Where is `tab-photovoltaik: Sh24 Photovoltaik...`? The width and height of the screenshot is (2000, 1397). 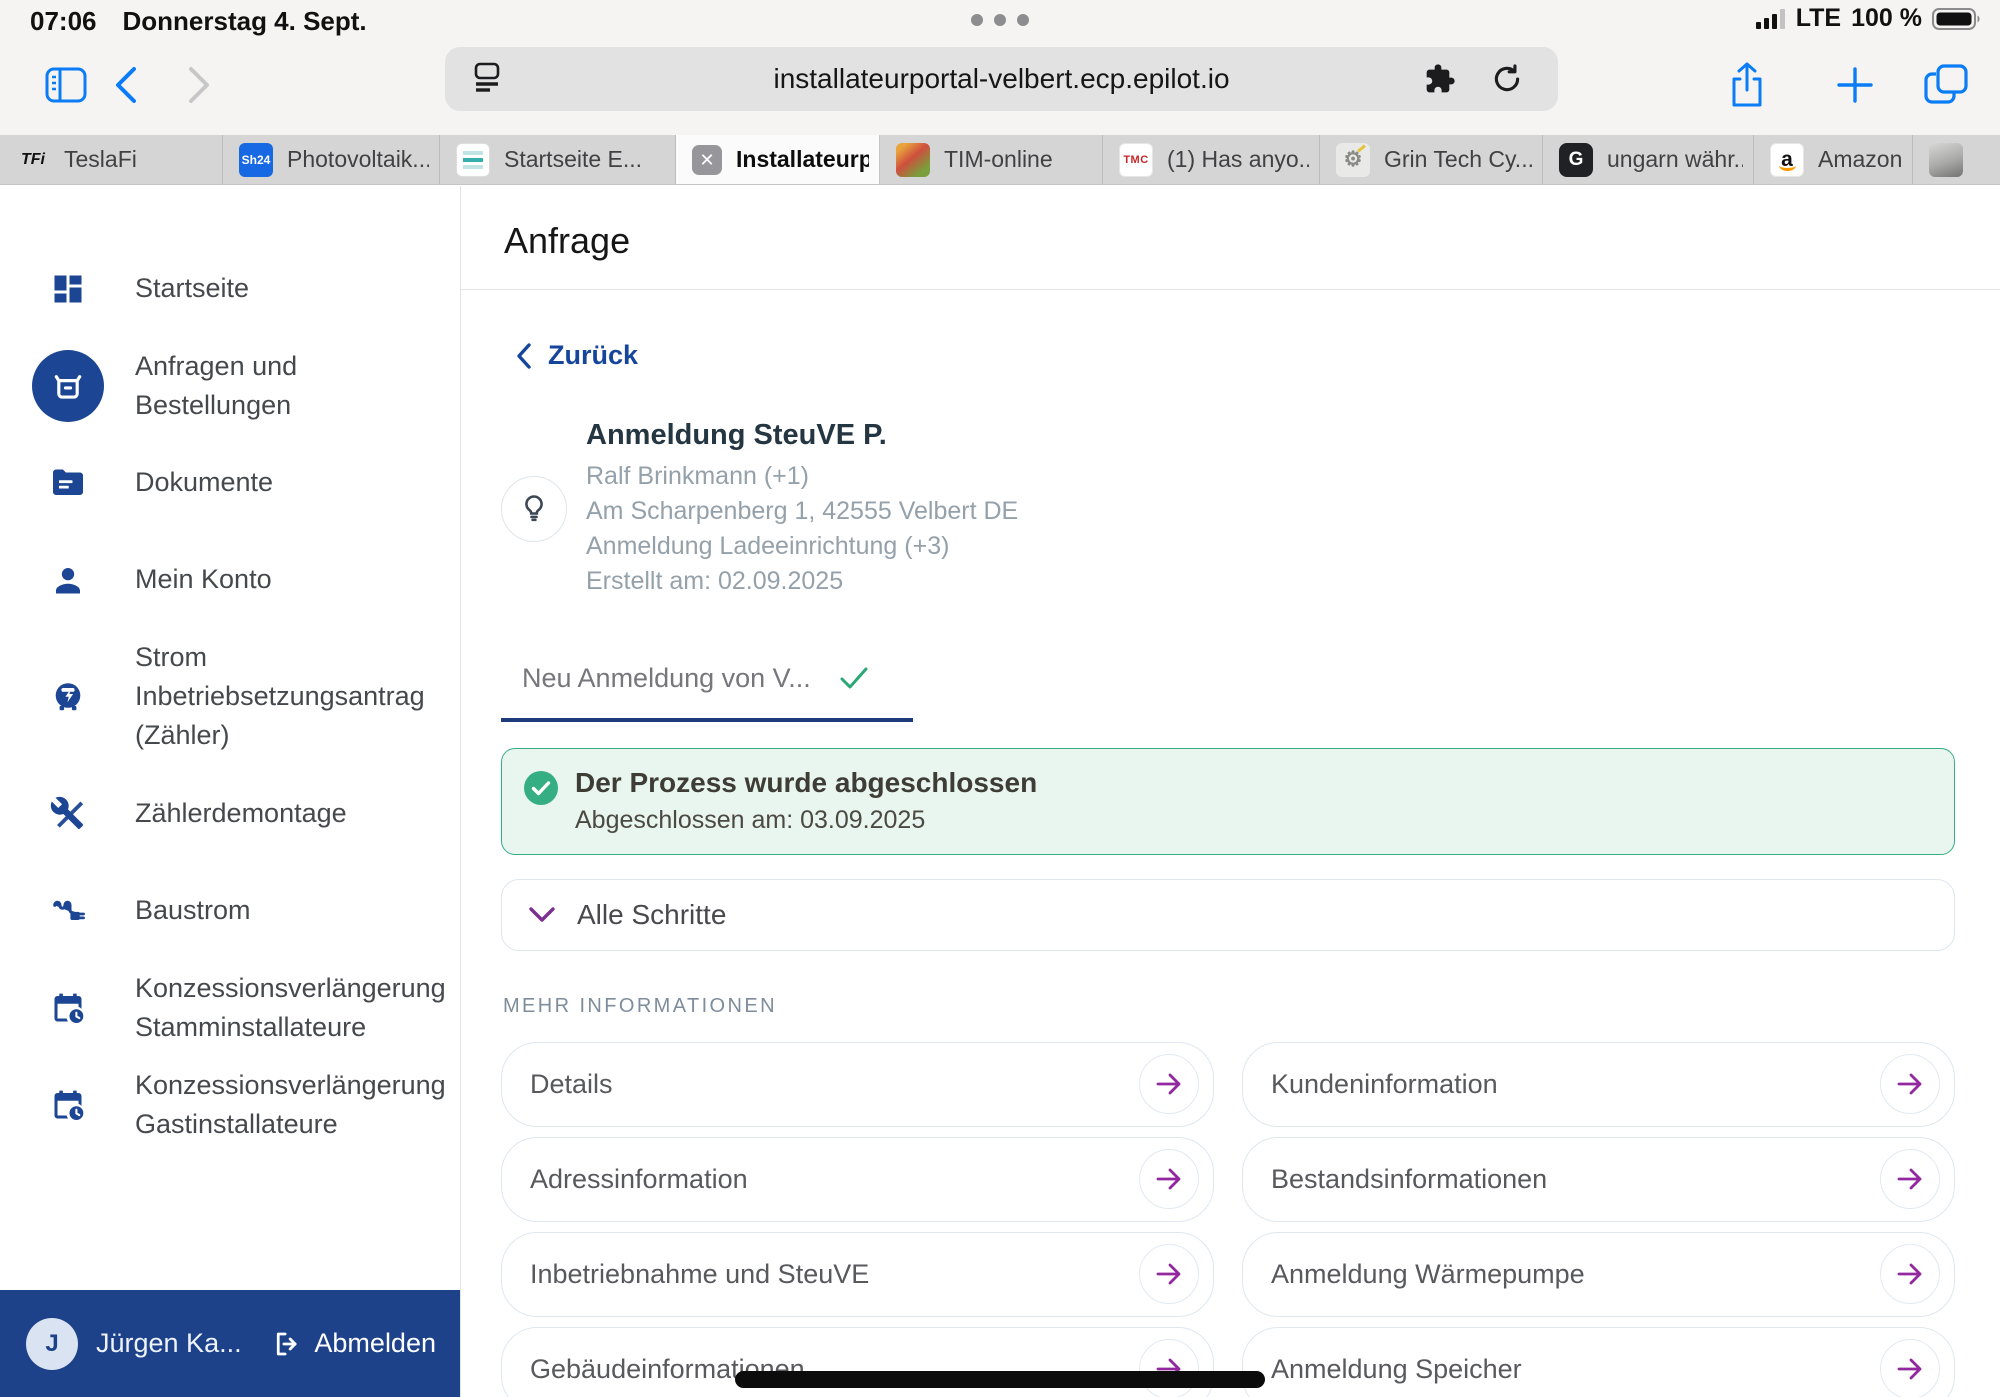 tab-photovoltaik: Sh24 Photovoltaik... is located at coordinates (331, 159).